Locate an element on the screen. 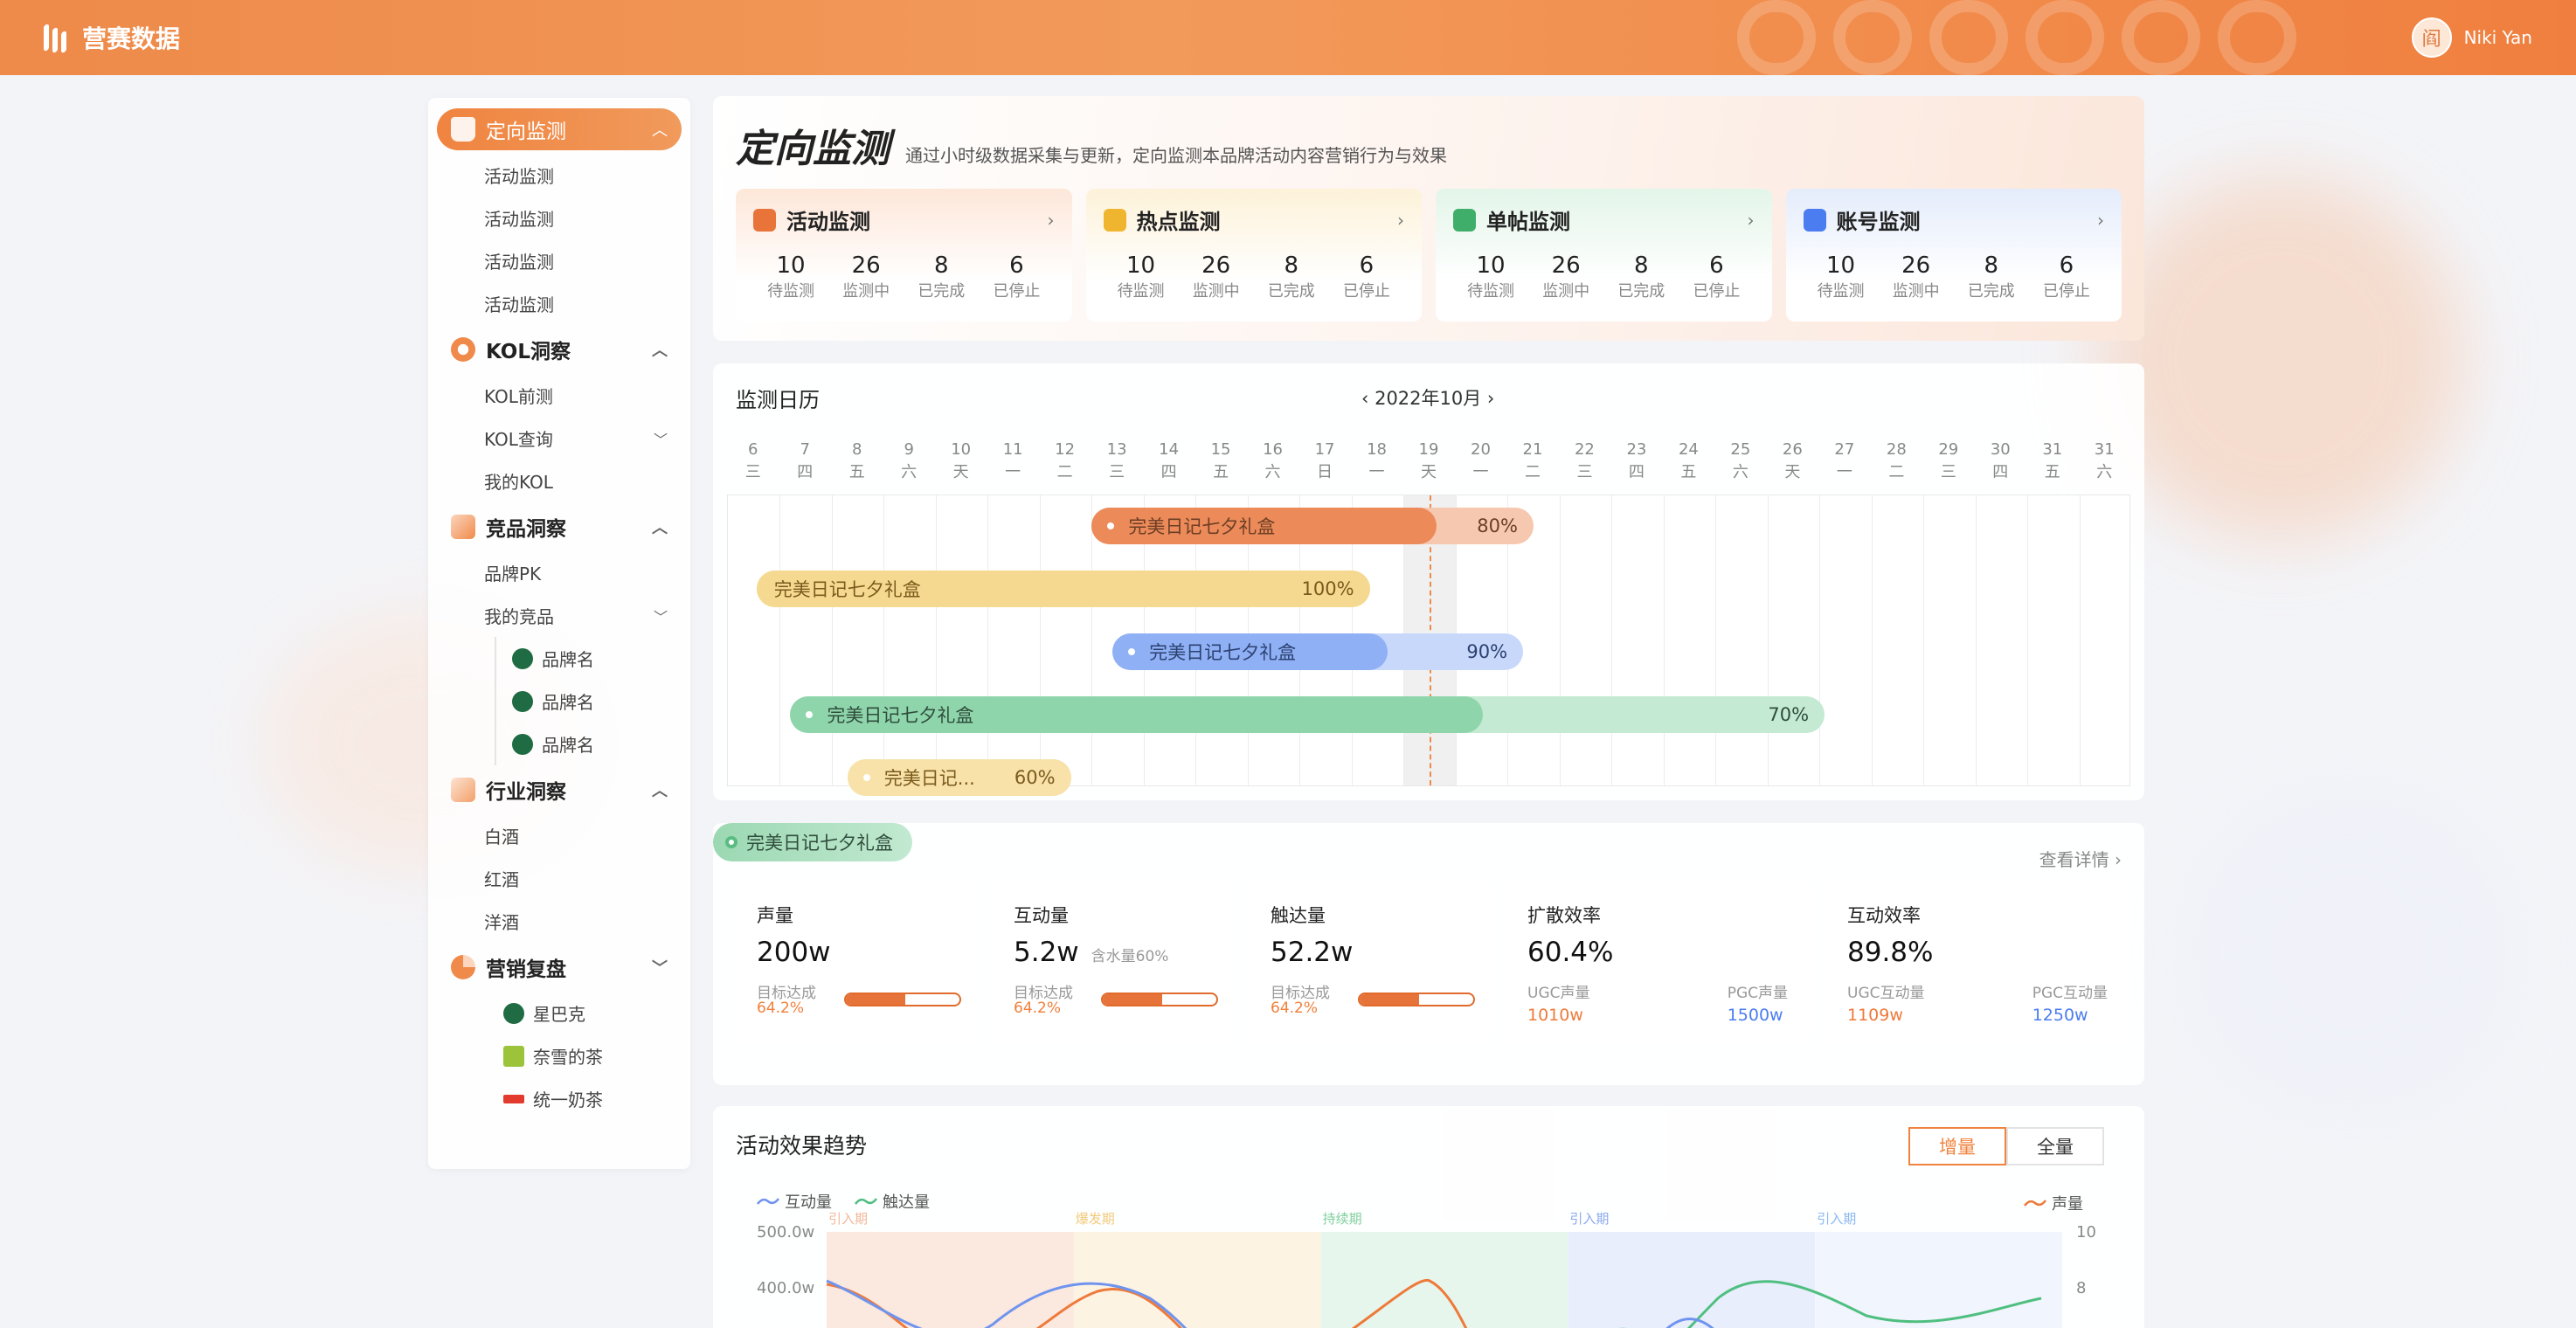 The width and height of the screenshot is (2576, 1328). sidebar-item-kol-query: KOL查询 ﹀ is located at coordinates (559, 439).